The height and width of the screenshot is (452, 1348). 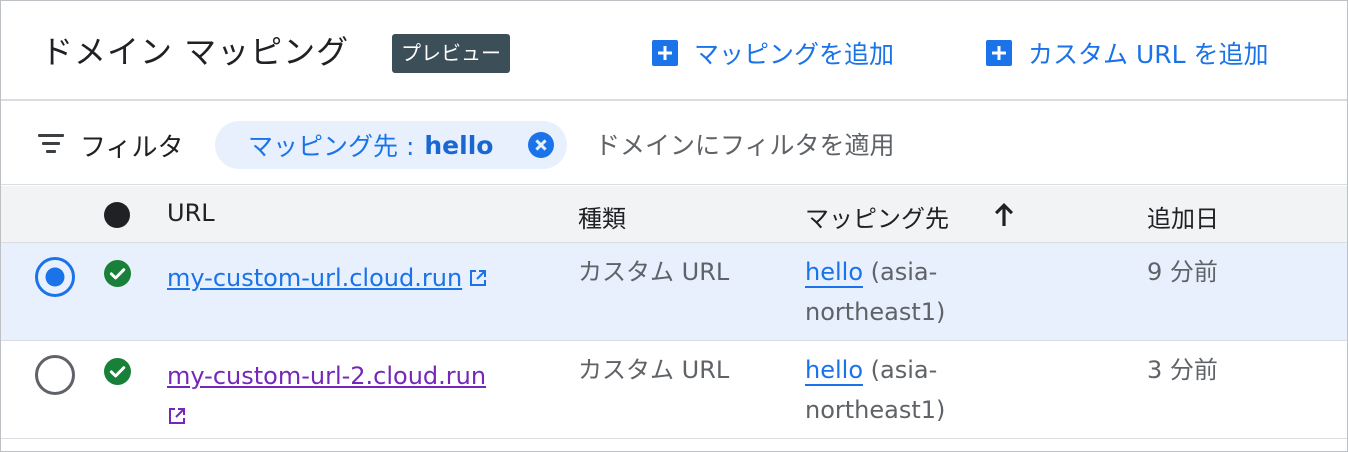 What do you see at coordinates (347, 278) in the screenshot?
I see `url-link: my-custom-url.cloud.run` at bounding box center [347, 278].